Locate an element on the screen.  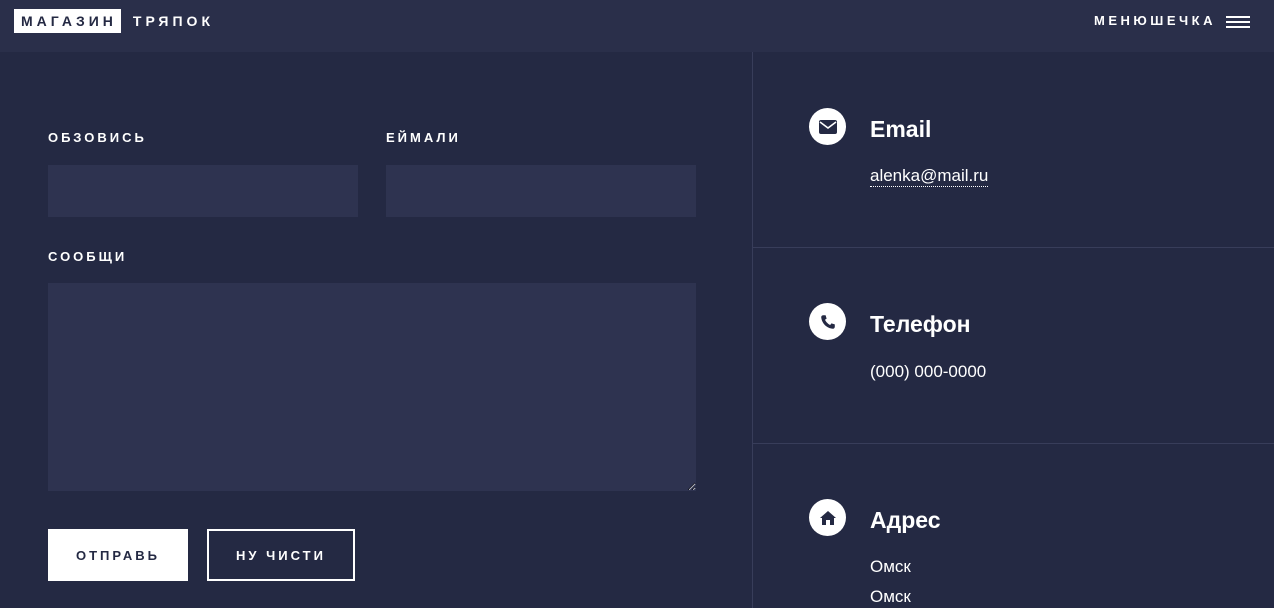
name-input is located at coordinates (203, 191).